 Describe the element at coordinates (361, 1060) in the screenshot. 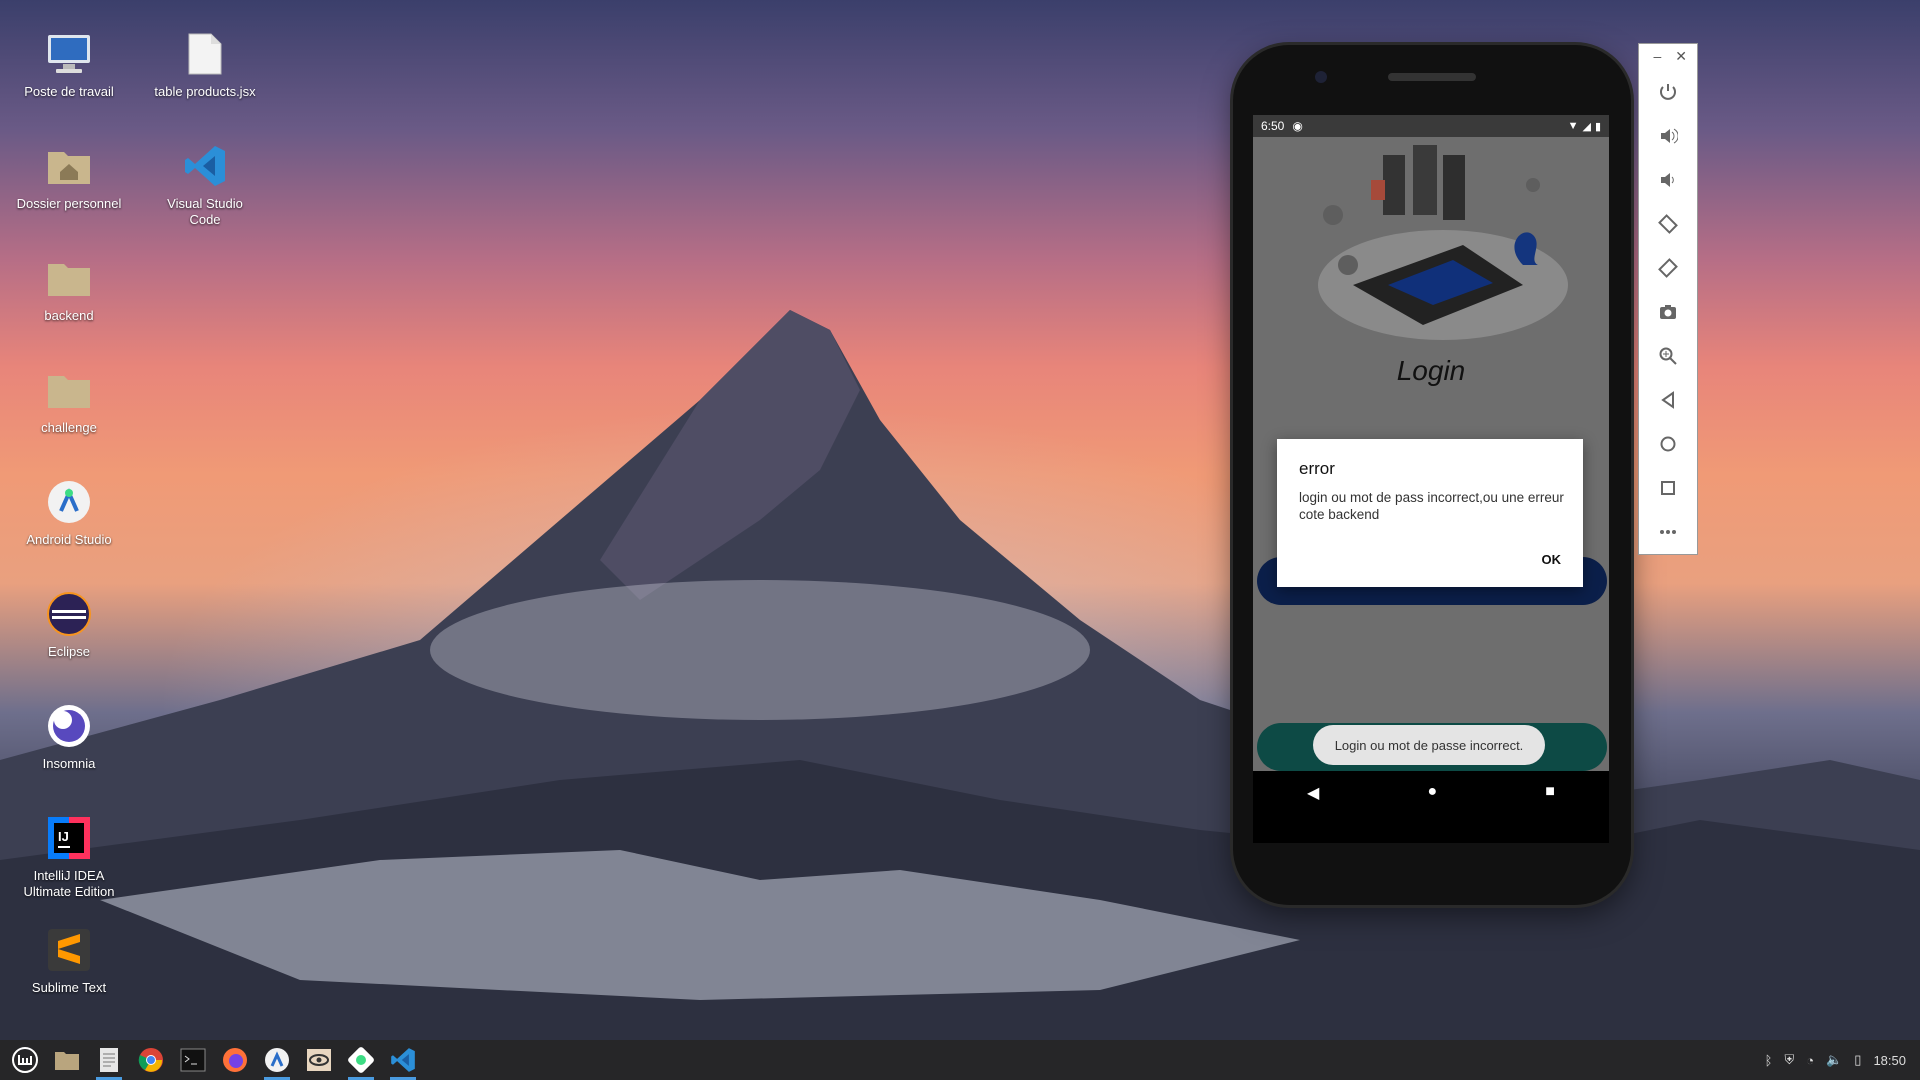

I see `emulator-taskbar-icon` at that location.